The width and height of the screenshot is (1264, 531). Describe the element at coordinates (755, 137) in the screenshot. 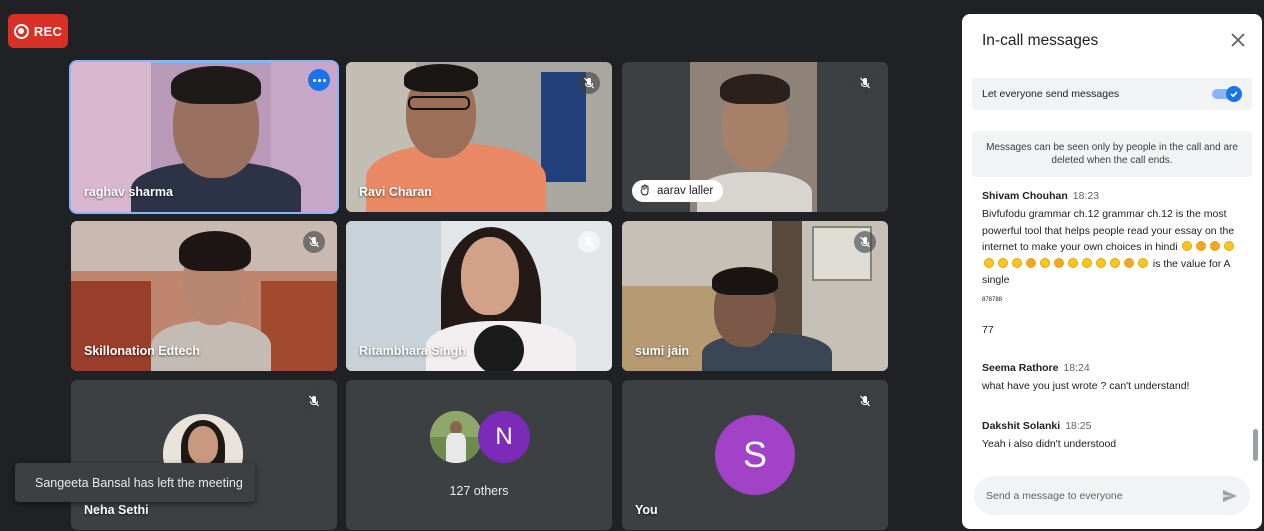

I see `participant-tile: aarav laller` at that location.